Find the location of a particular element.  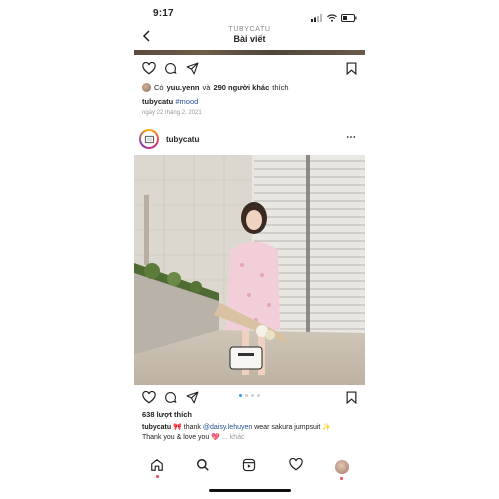

nav-reels is located at coordinates (249, 467).